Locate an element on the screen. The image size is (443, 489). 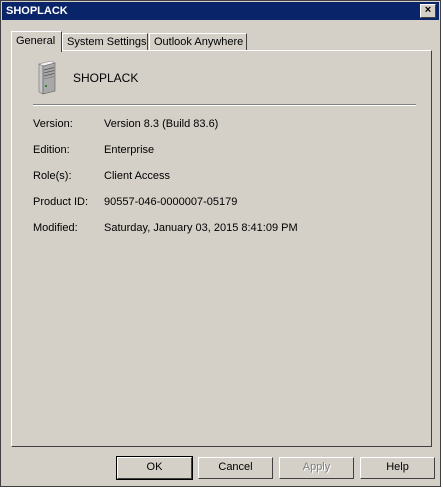
tab-outlook-anywhere: Outlook Anywhere is located at coordinates (198, 42).